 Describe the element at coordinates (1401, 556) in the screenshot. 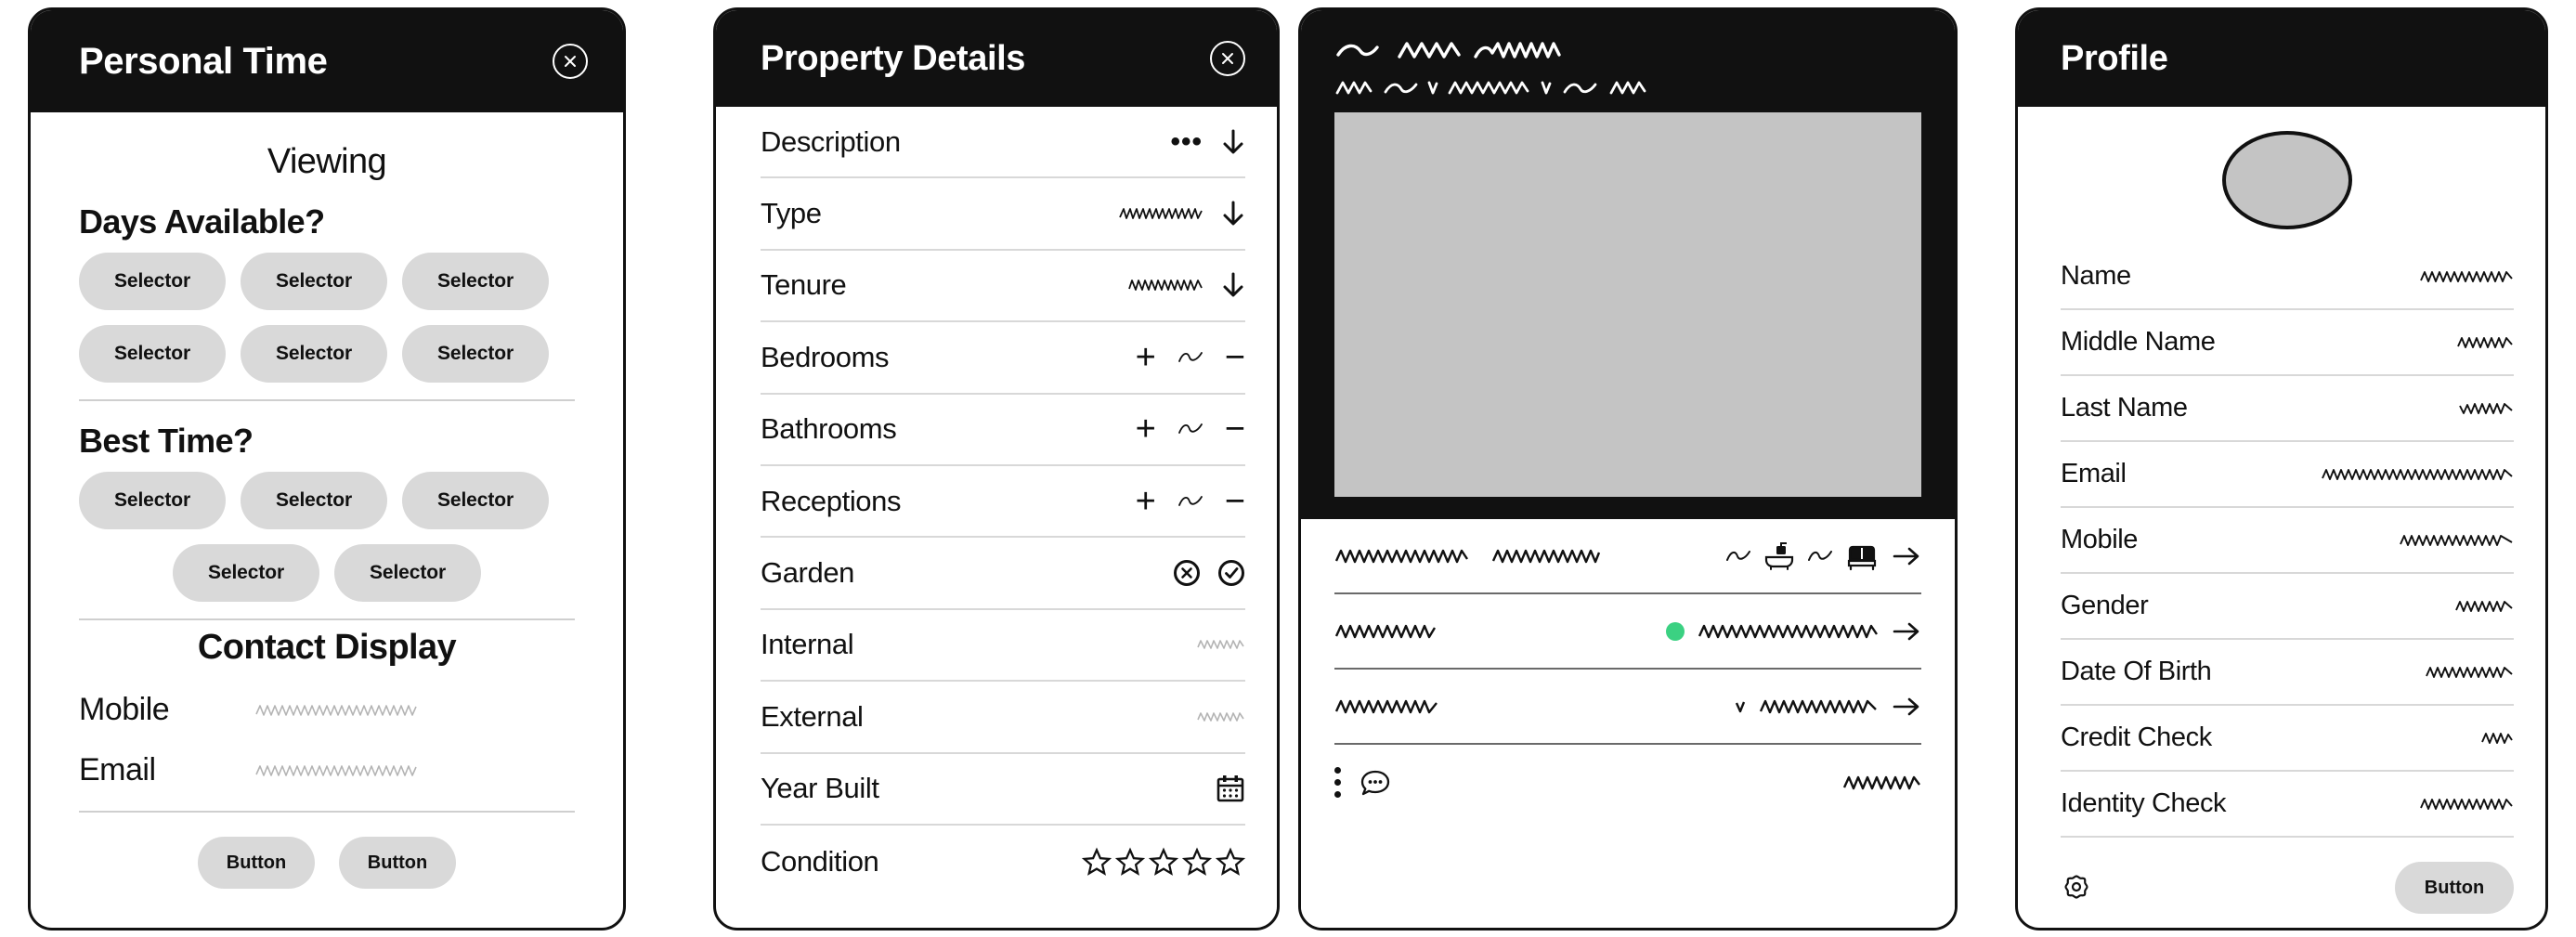

I see `address-scribble` at that location.